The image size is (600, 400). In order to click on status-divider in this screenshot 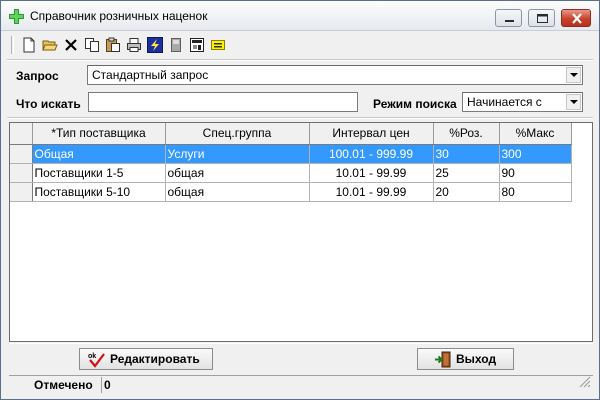, I will do `click(101, 385)`.